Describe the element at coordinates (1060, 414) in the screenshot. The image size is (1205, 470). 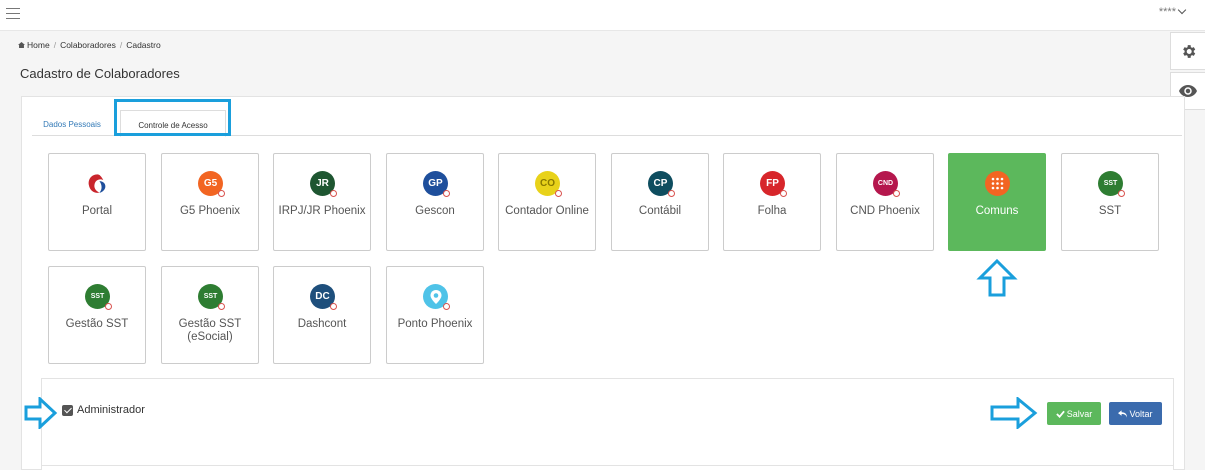
I see `check-icon` at that location.